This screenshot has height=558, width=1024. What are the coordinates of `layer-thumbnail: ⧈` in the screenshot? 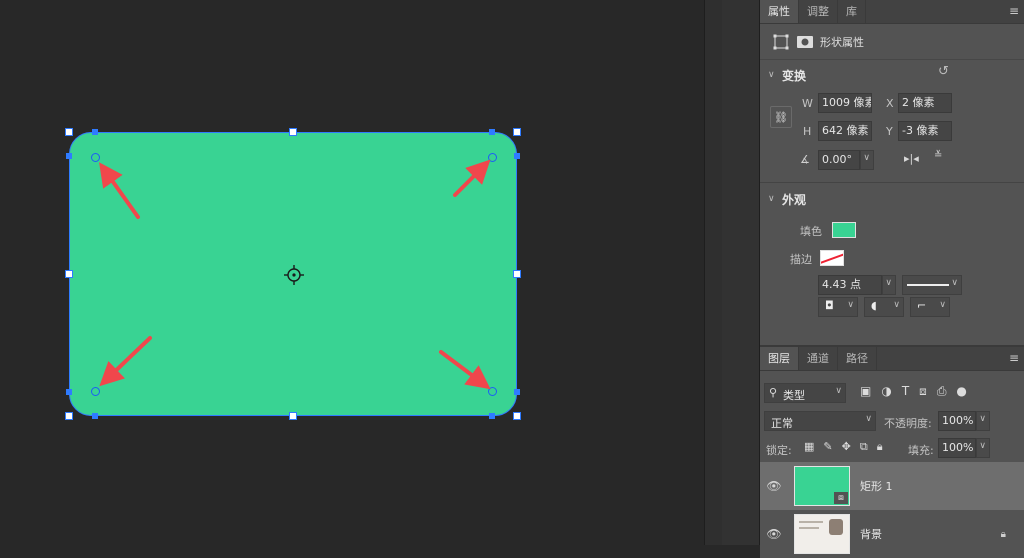 It's located at (822, 486).